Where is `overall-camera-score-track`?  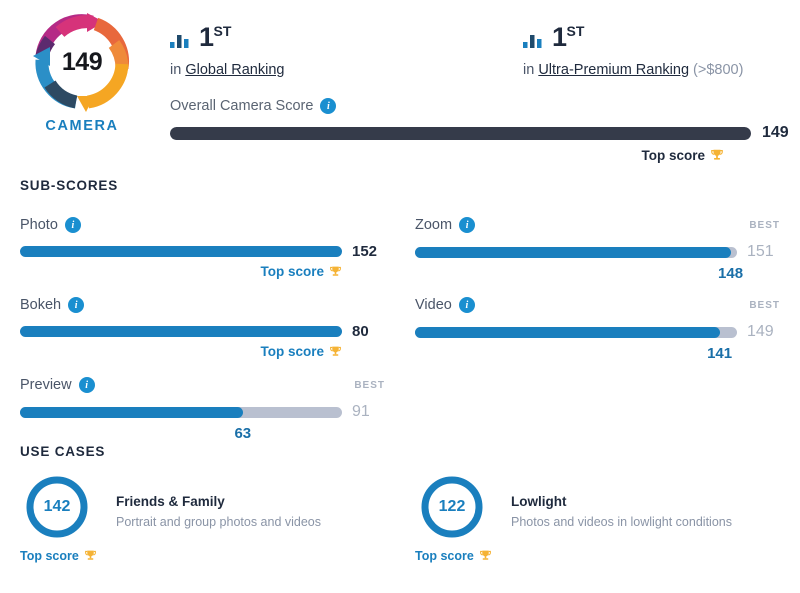
overall-camera-score-track is located at coordinates (460, 133).